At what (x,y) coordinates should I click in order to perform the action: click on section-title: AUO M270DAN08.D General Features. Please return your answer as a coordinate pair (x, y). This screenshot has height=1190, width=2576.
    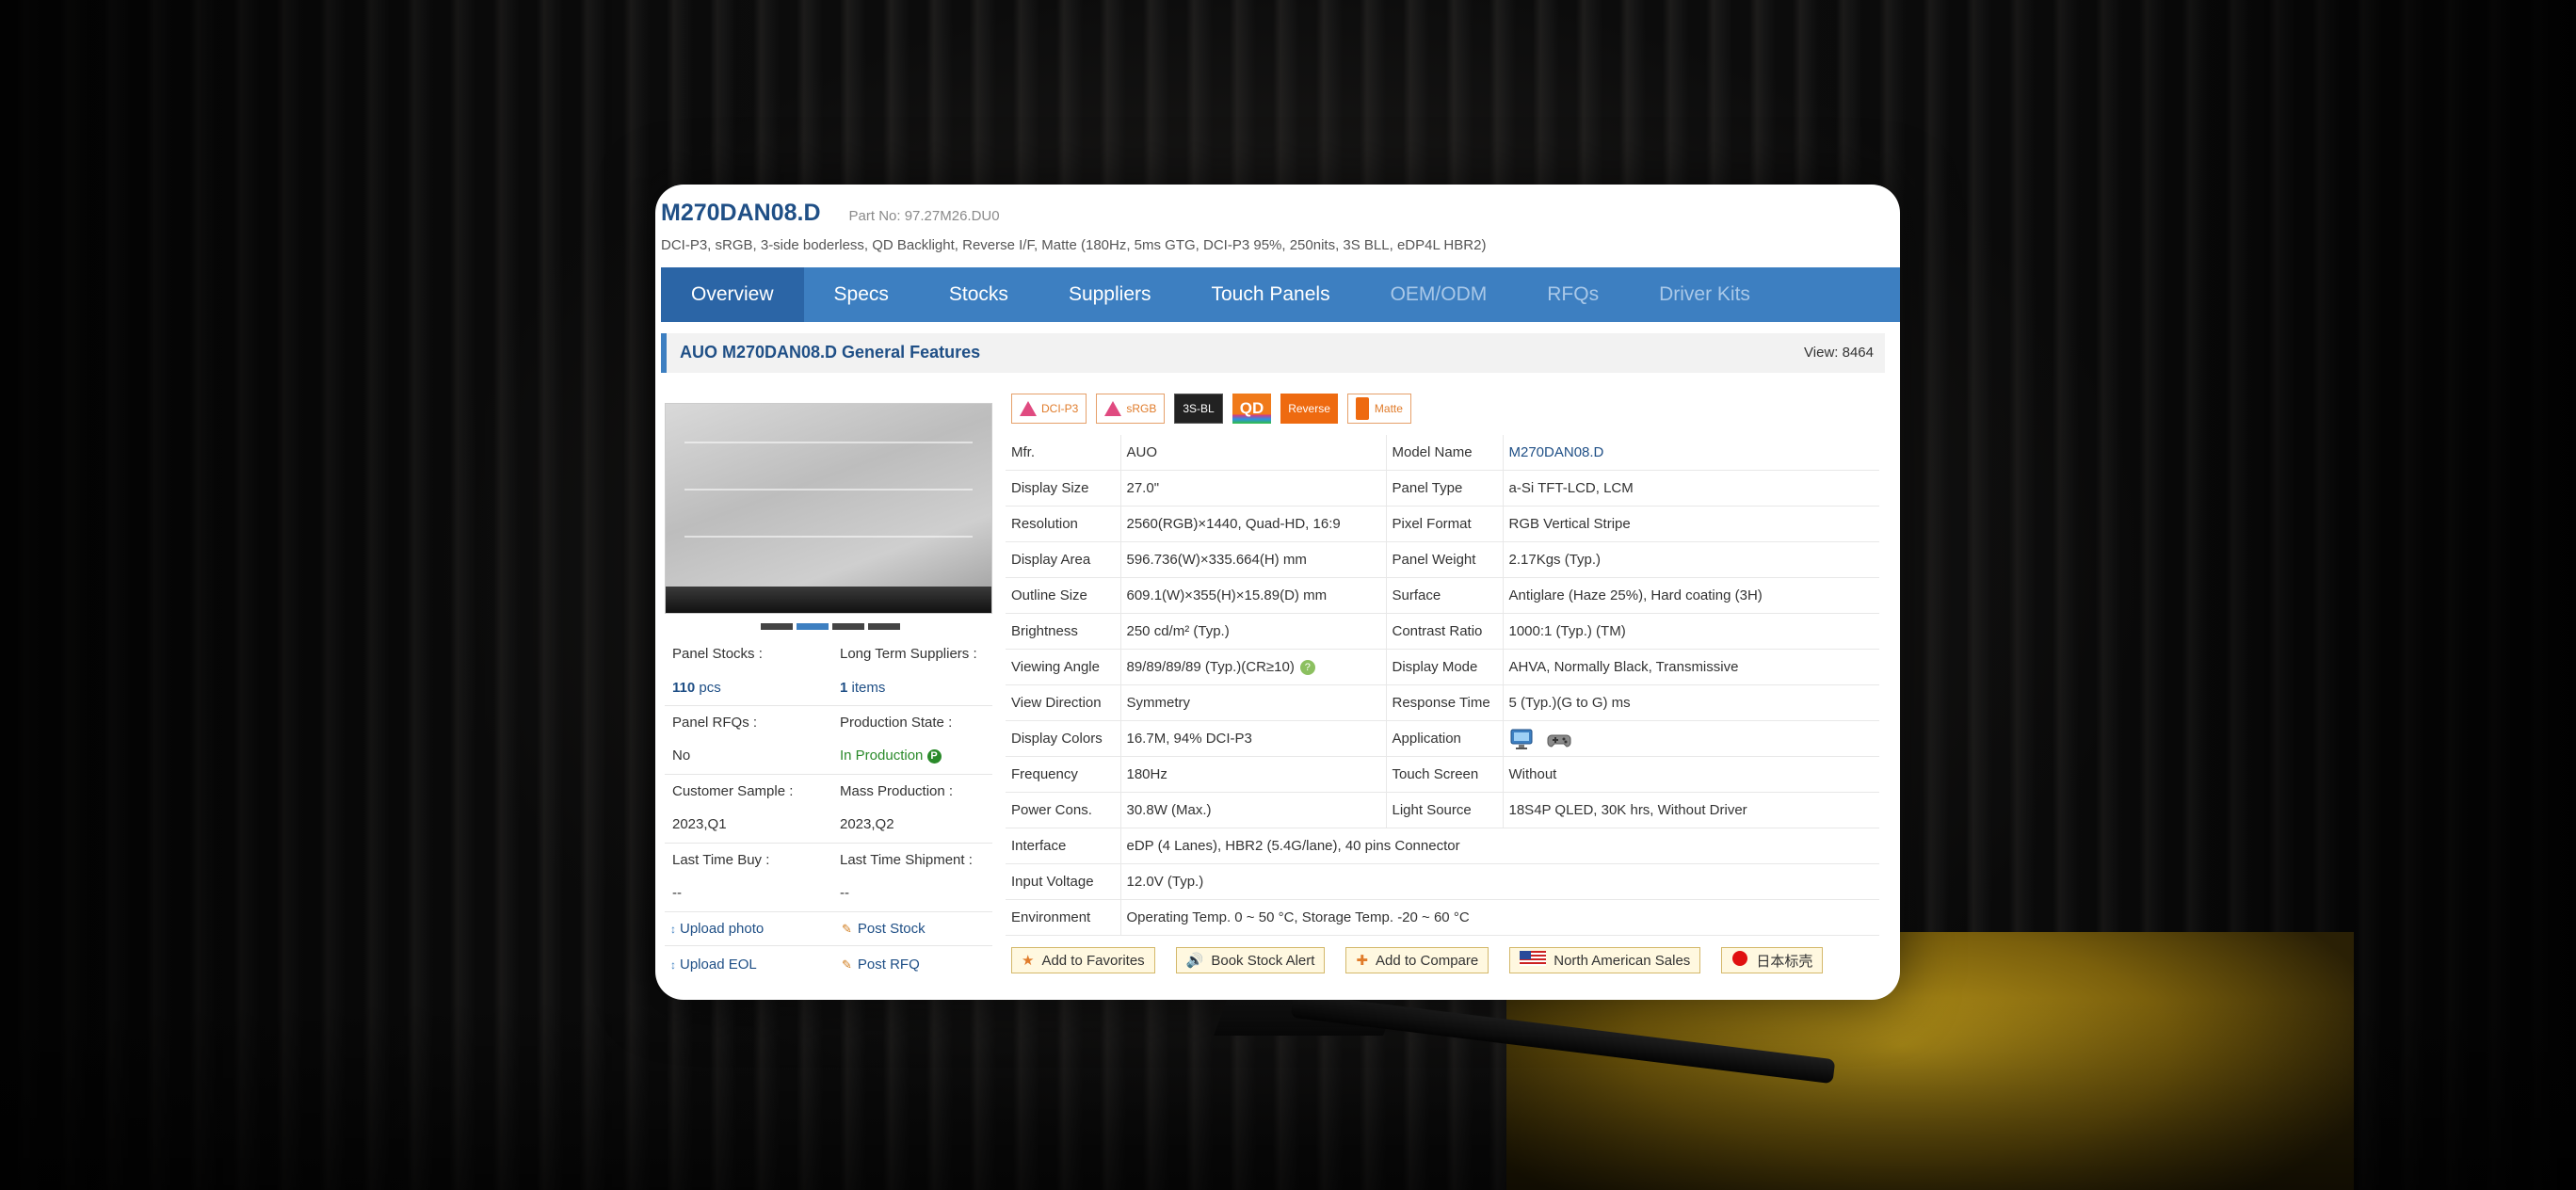
    Looking at the image, I should click on (830, 352).